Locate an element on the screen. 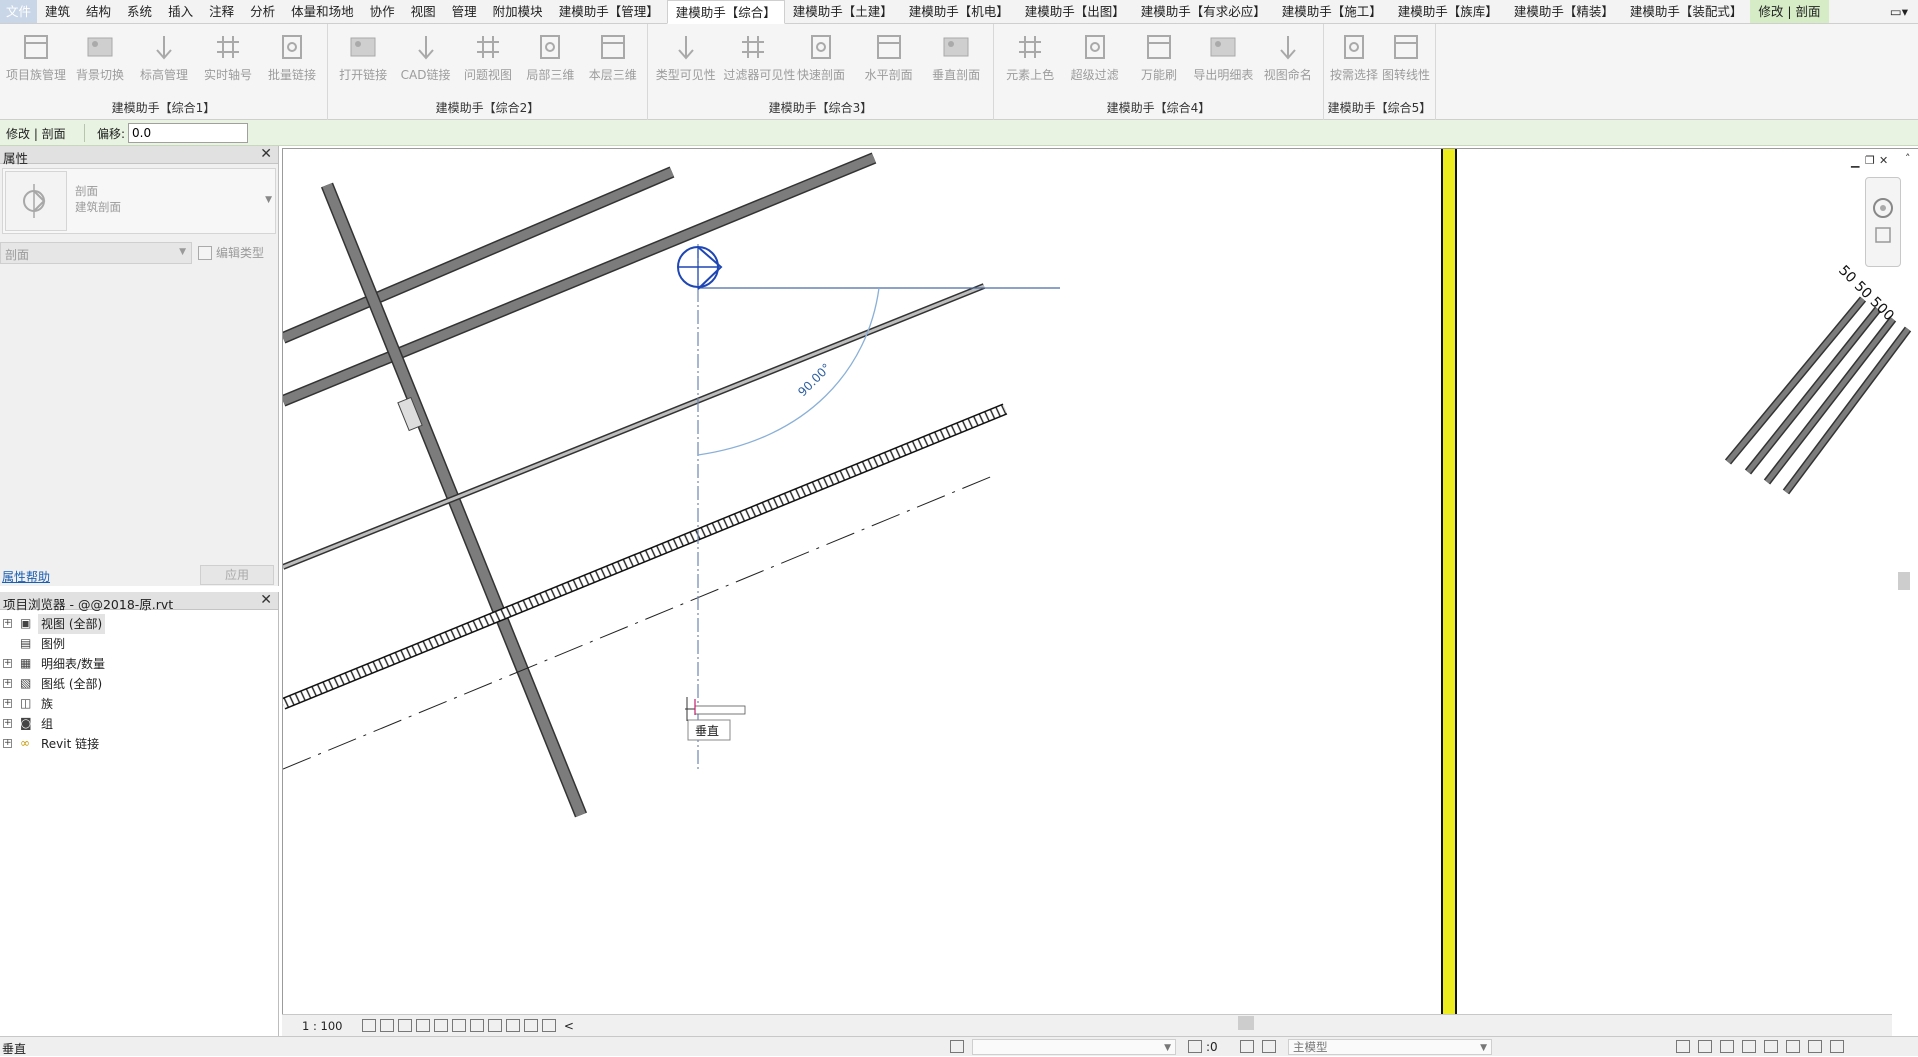 The width and height of the screenshot is (1918, 1057). visual-style-icon is located at coordinates (387, 1025).